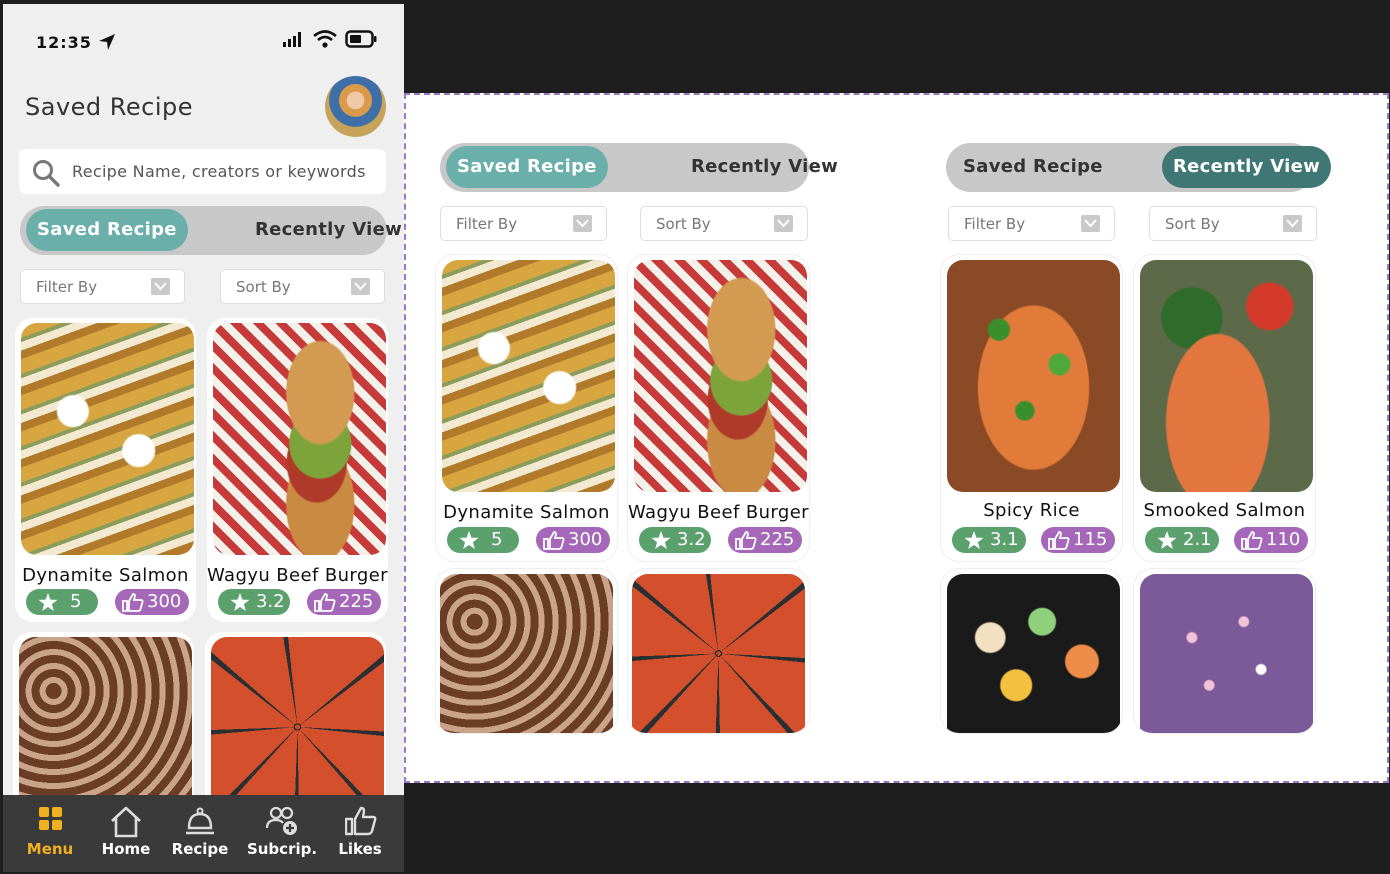 Image resolution: width=1390 pixels, height=874 pixels. I want to click on nav-item-home: Home, so click(126, 833).